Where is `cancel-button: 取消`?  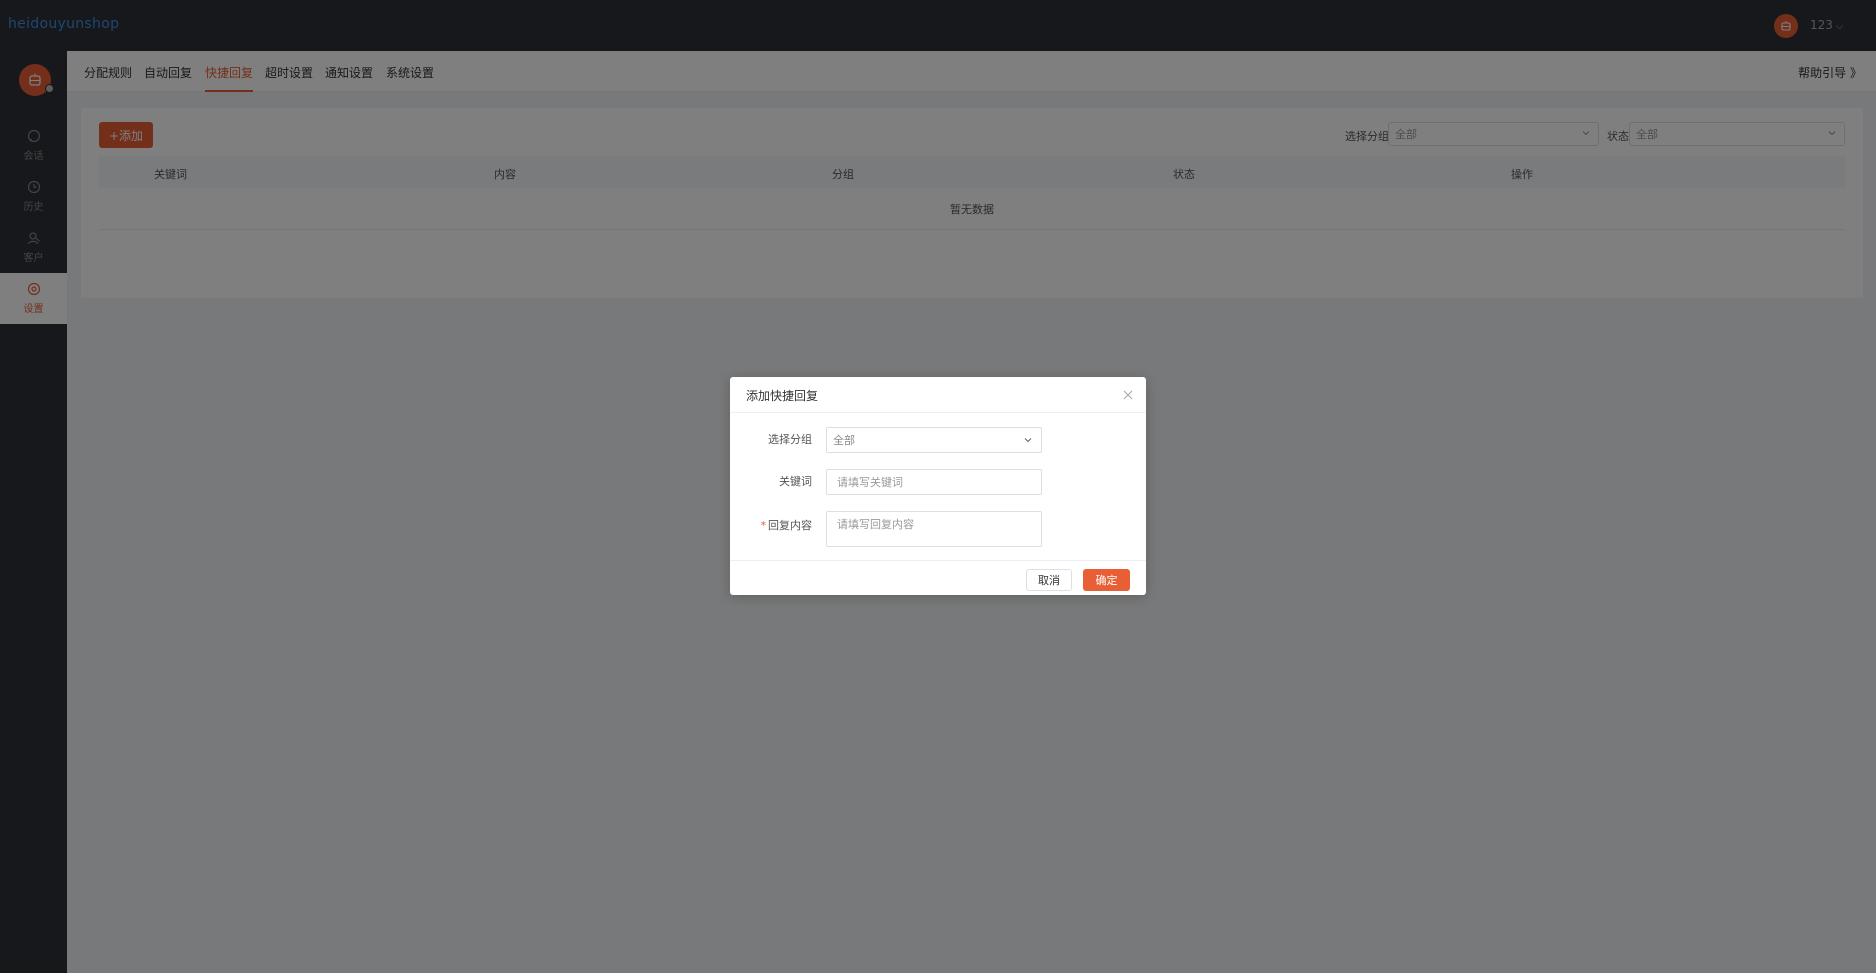 cancel-button: 取消 is located at coordinates (1049, 580).